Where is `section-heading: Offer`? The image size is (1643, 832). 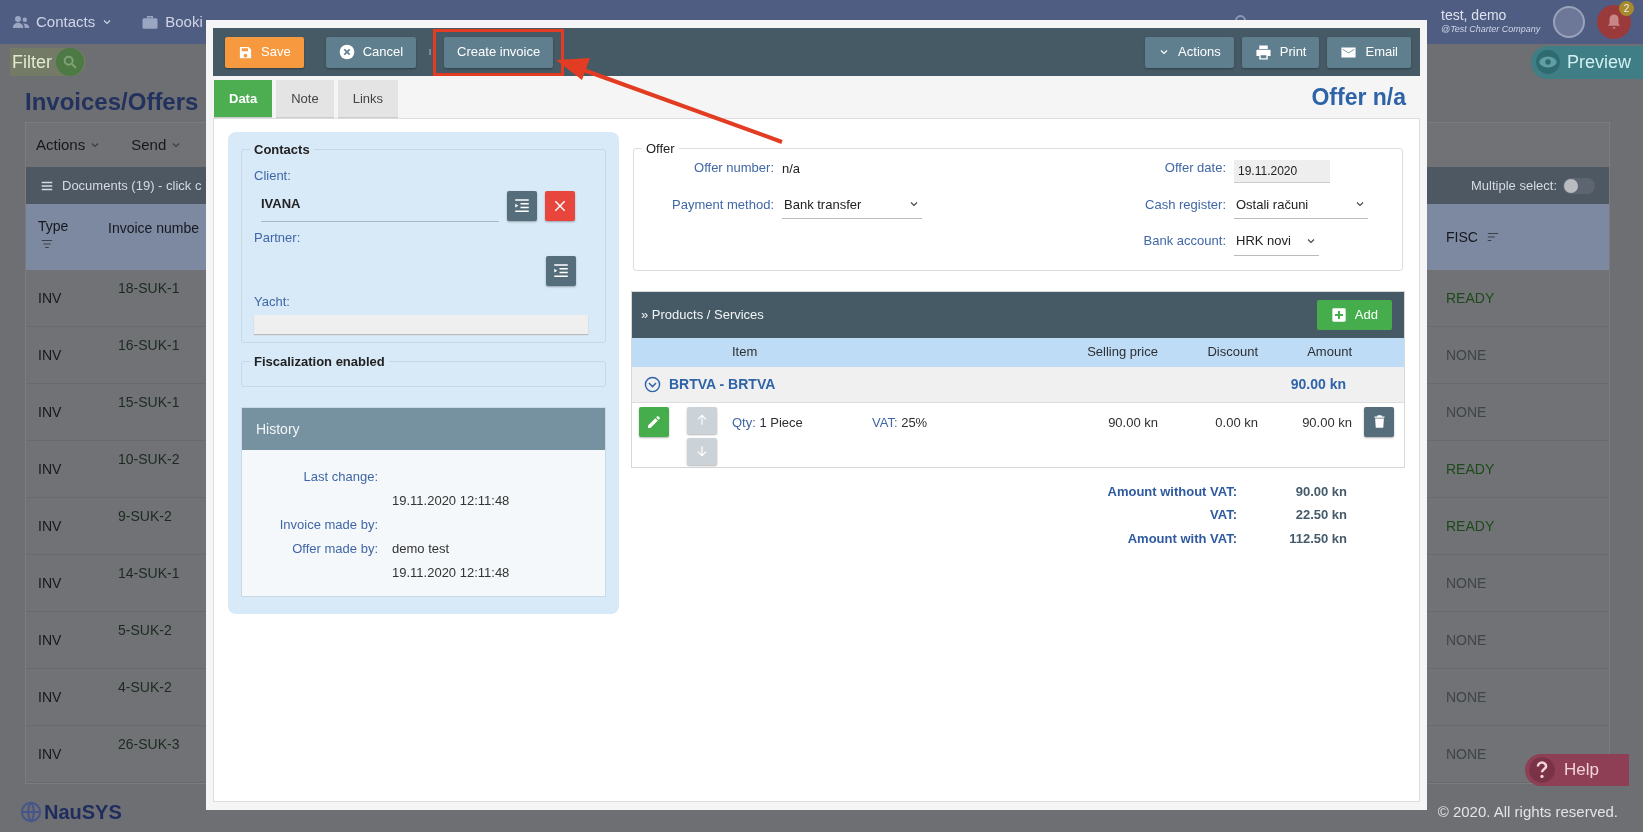
section-heading: Offer is located at coordinates (660, 148).